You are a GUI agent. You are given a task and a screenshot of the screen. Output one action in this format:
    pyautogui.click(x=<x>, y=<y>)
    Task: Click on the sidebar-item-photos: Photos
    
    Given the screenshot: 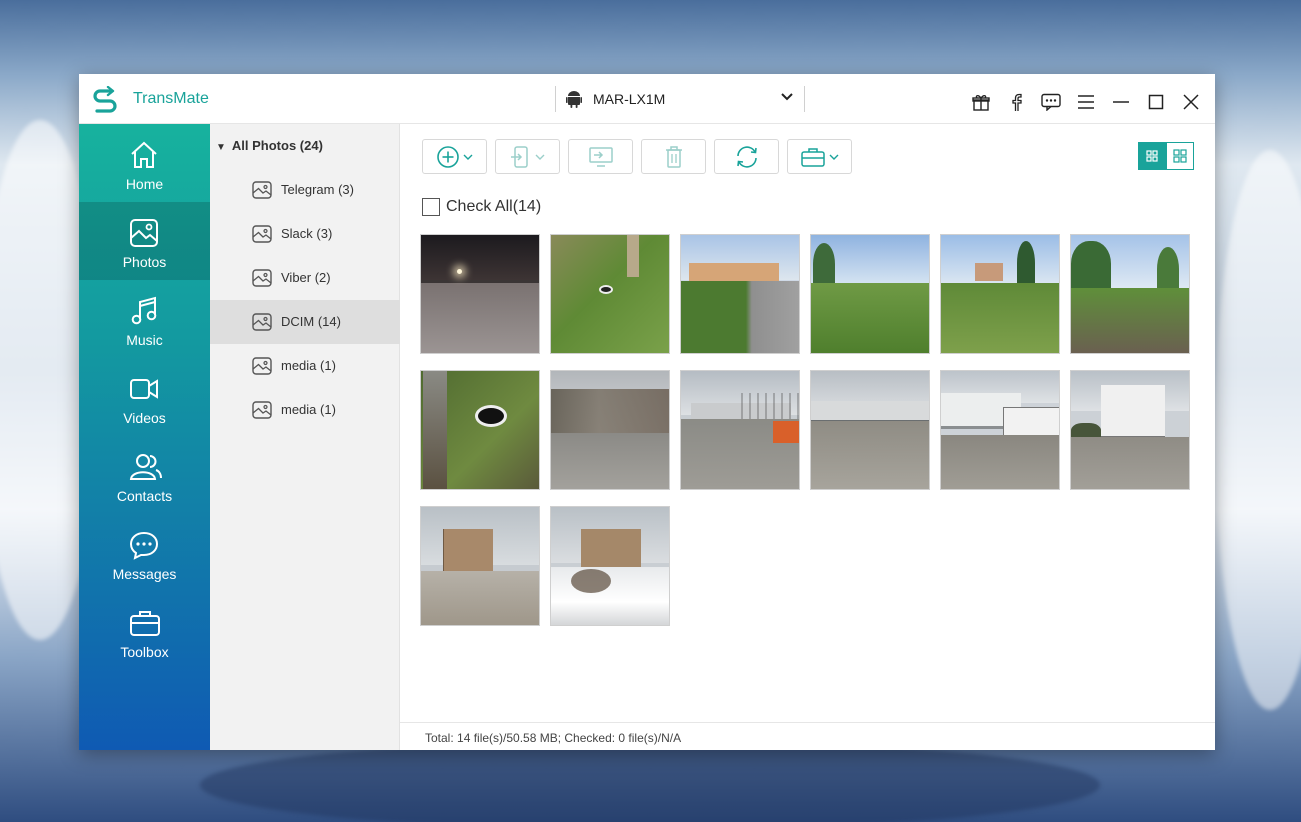 What is the action you would take?
    pyautogui.click(x=144, y=241)
    